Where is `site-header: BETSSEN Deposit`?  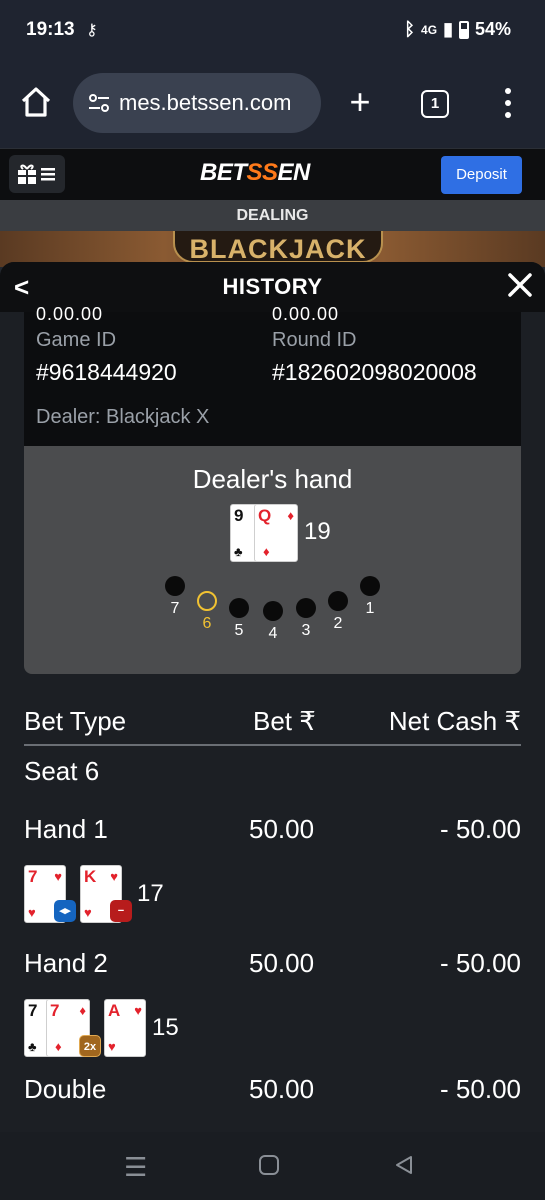
site-header: BETSSEN Deposit is located at coordinates (272, 174).